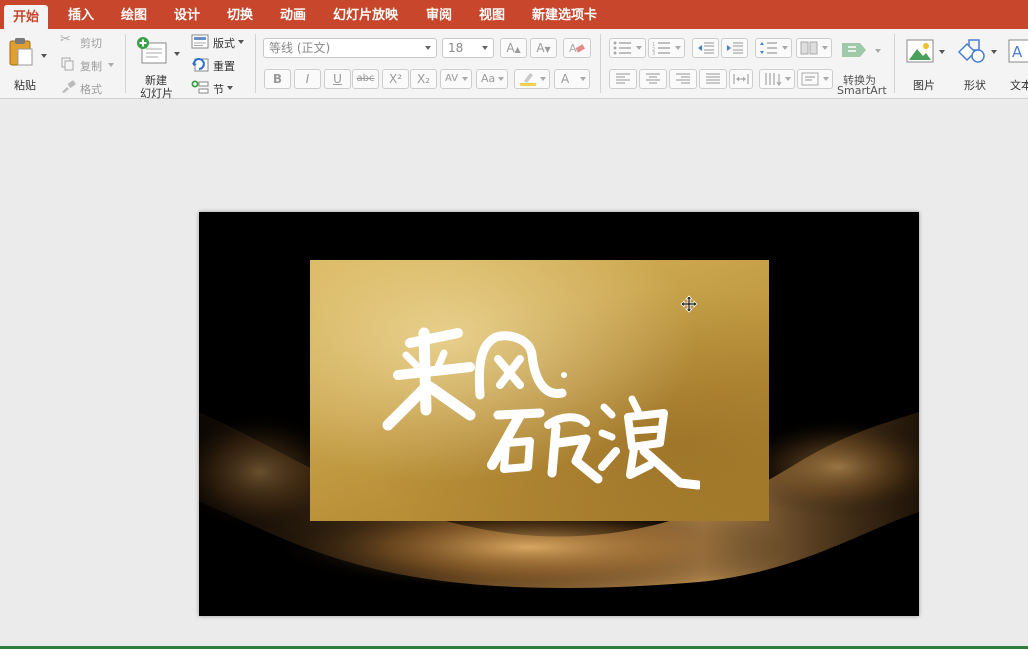 The height and width of the screenshot is (649, 1028). Describe the element at coordinates (994, 52) in the screenshot. I see `shape-dropdown-icon` at that location.